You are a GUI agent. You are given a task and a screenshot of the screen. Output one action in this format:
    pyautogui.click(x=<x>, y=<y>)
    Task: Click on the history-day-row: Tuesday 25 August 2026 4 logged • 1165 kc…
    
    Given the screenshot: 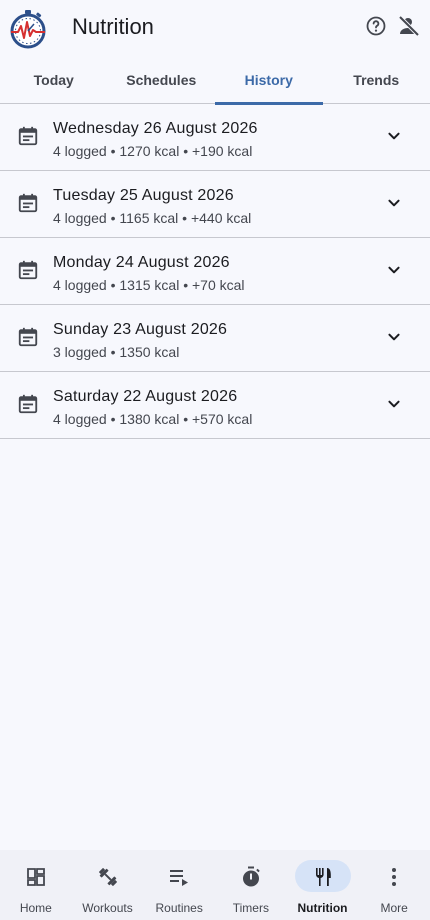 What is the action you would take?
    pyautogui.click(x=215, y=204)
    